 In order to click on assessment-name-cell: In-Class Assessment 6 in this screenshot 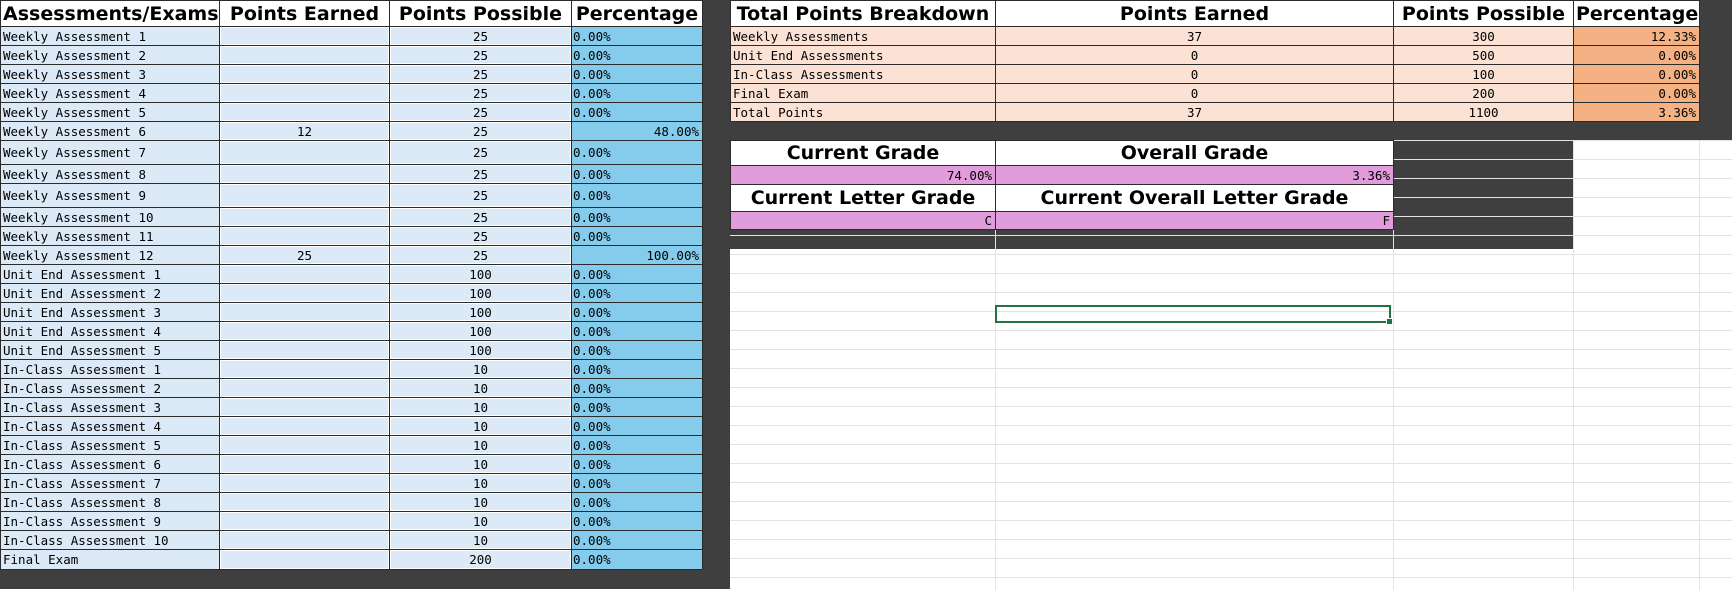, I will do `click(110, 464)`.